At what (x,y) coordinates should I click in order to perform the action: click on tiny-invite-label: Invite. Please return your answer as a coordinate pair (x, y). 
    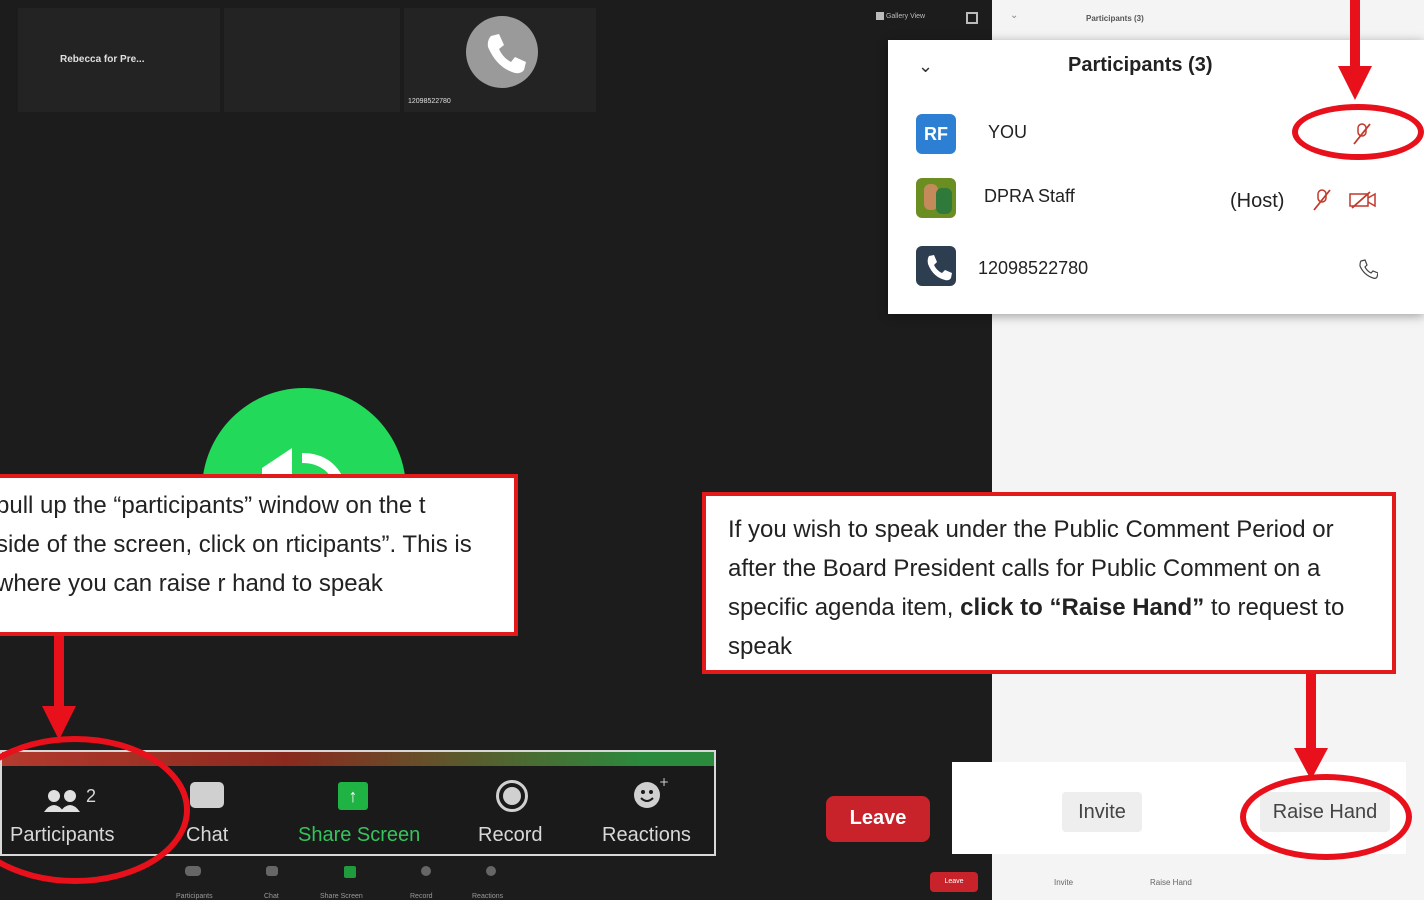
    Looking at the image, I should click on (1063, 882).